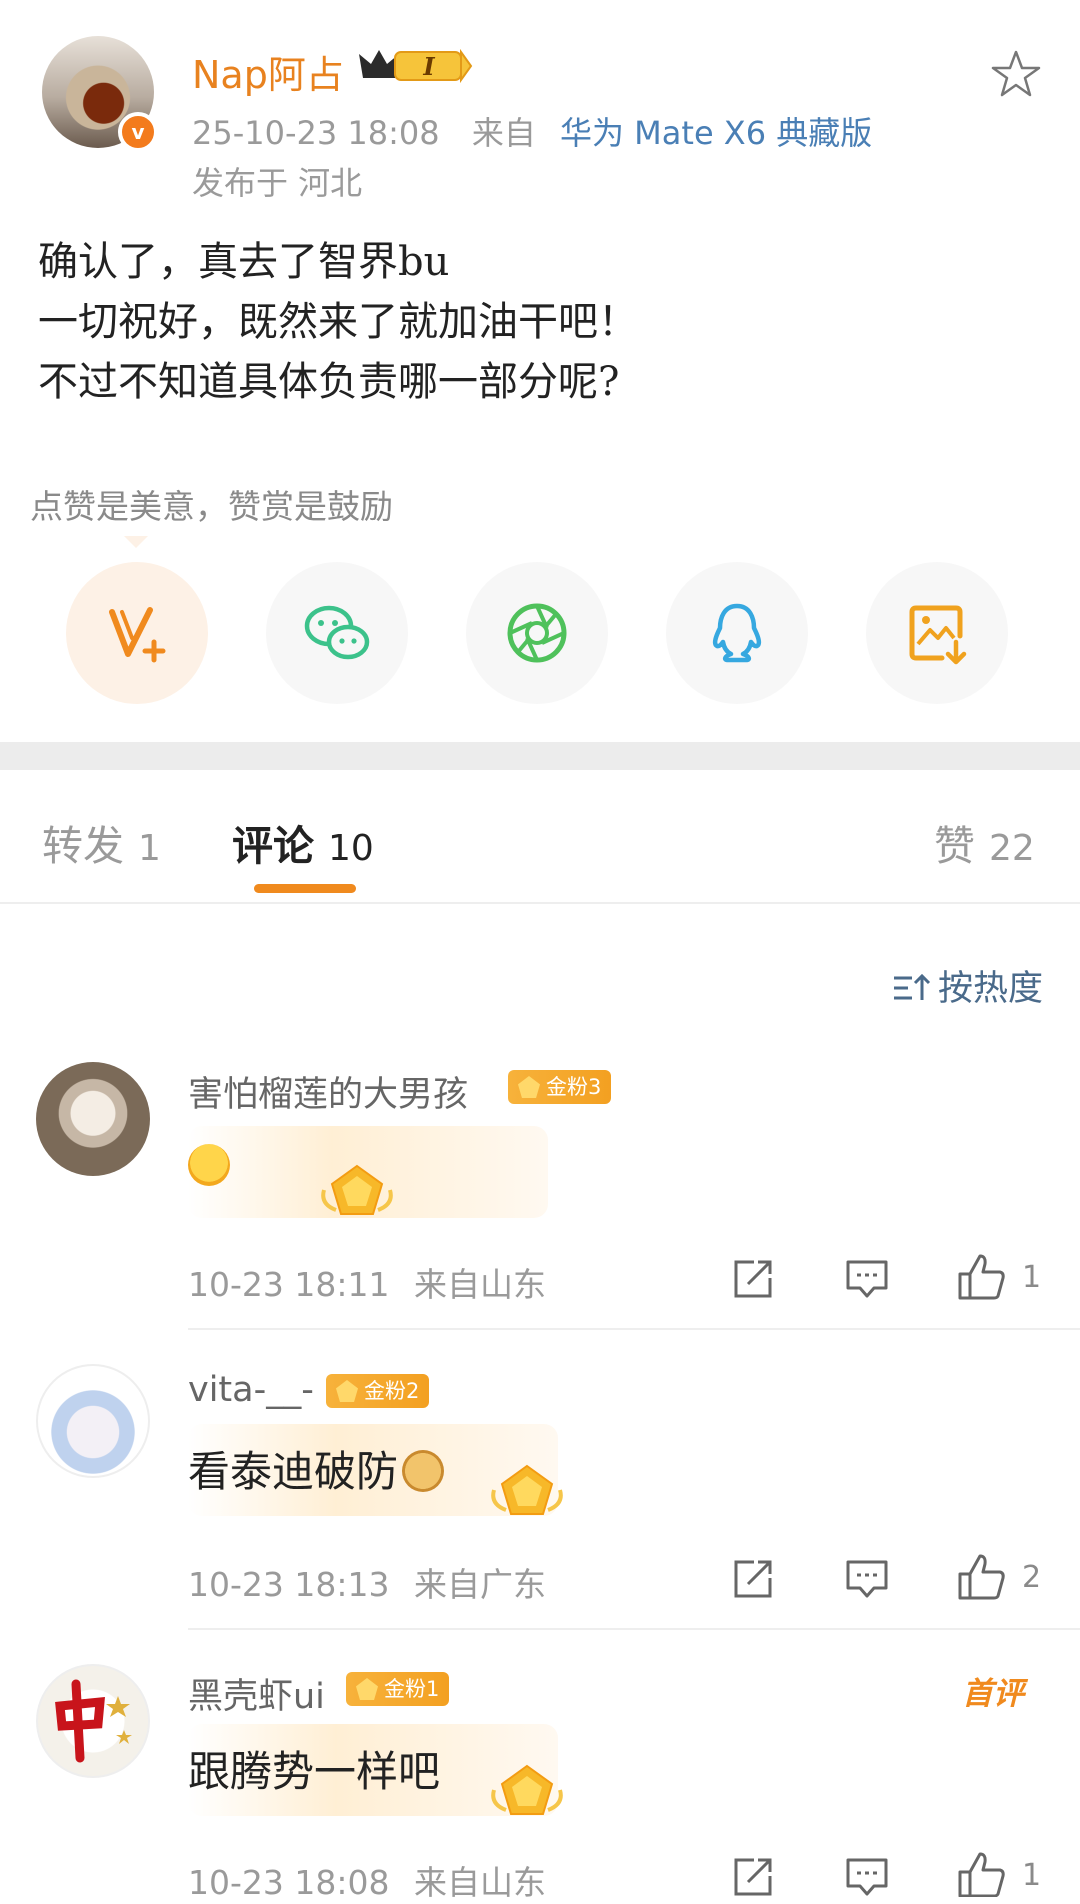 The height and width of the screenshot is (1904, 1080). What do you see at coordinates (503, 133) in the screenshot?
I see `source-prefix: 来自` at bounding box center [503, 133].